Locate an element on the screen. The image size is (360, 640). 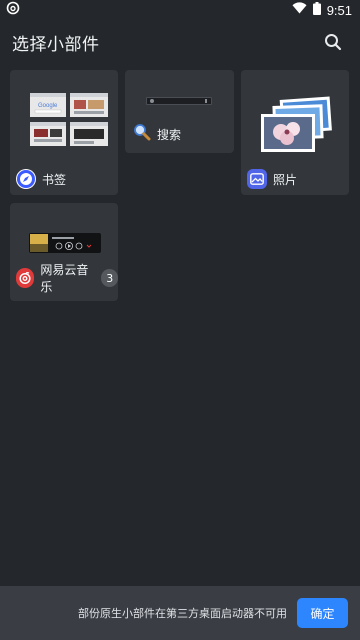
widget-netease-music: 网易云音乐 3 is located at coordinates (64, 252).